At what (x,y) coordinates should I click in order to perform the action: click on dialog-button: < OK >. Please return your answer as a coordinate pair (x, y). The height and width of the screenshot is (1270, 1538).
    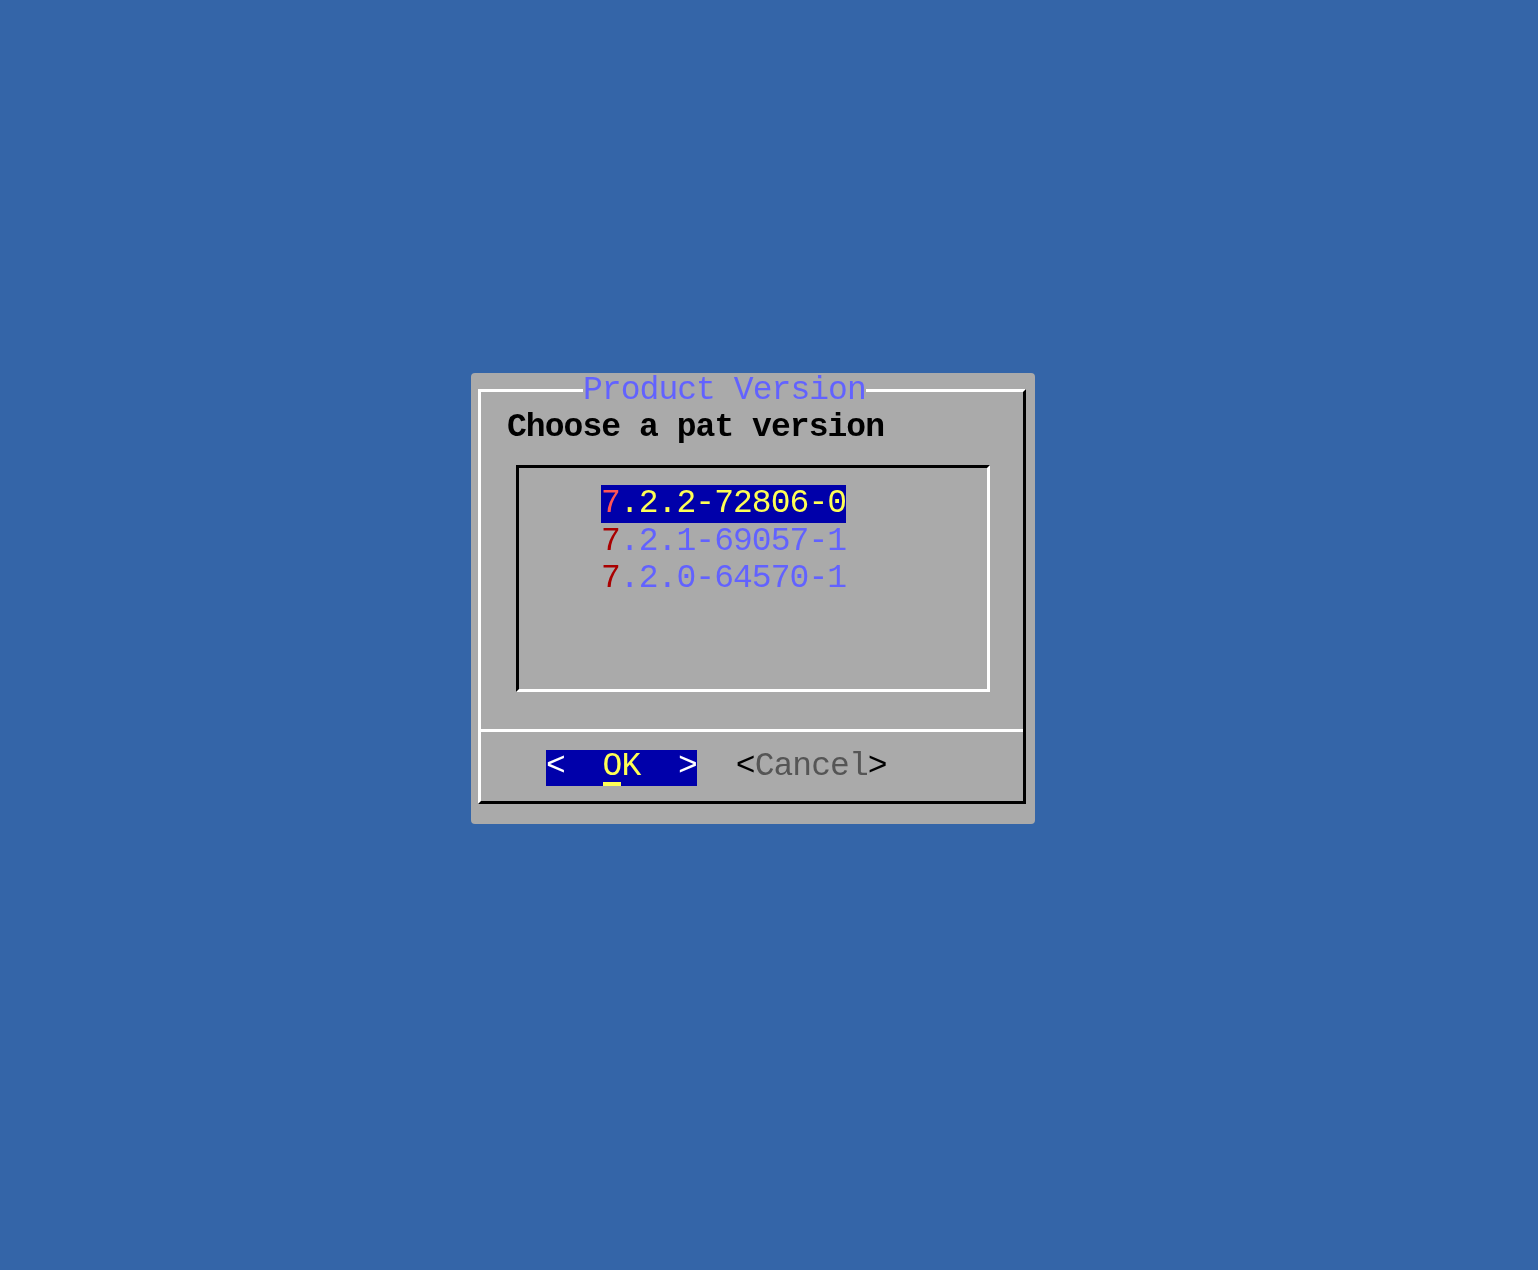
    Looking at the image, I should click on (621, 768).